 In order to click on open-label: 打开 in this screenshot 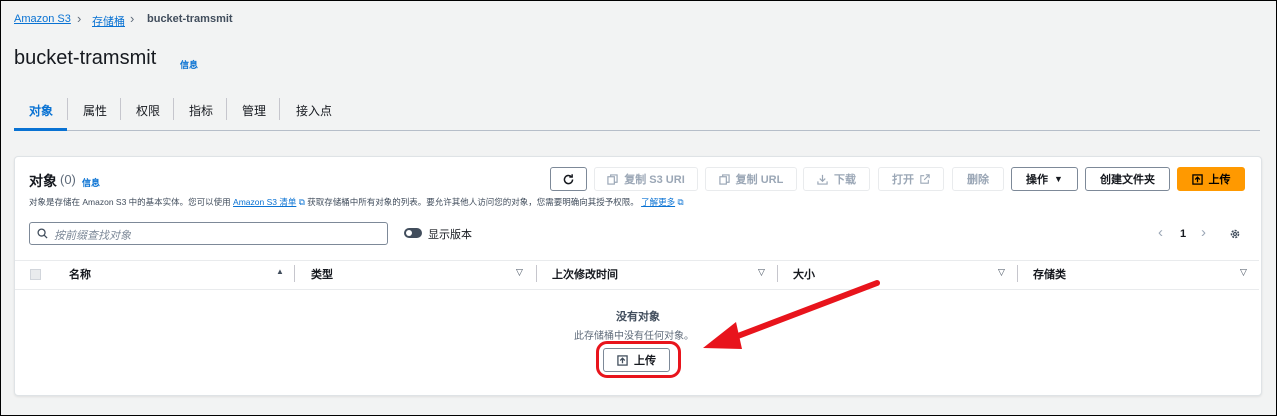, I will do `click(903, 180)`.